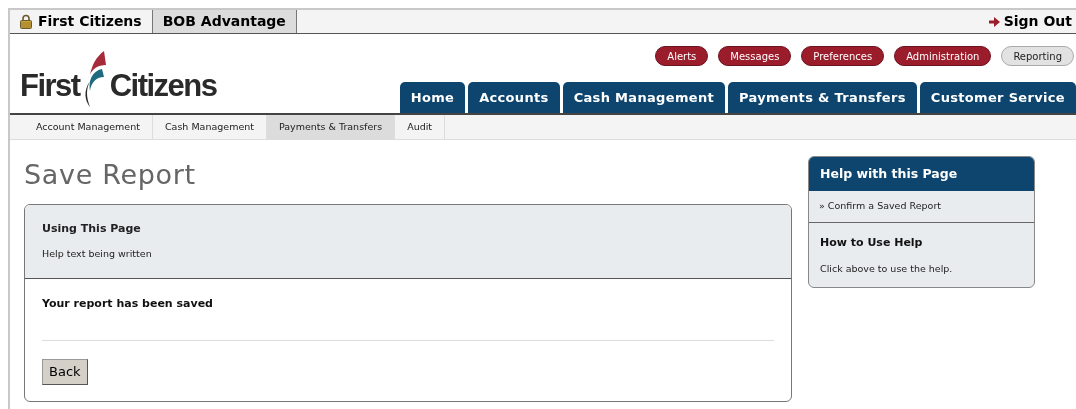 This screenshot has height=409, width=1076. I want to click on arrow-right-icon, so click(994, 21).